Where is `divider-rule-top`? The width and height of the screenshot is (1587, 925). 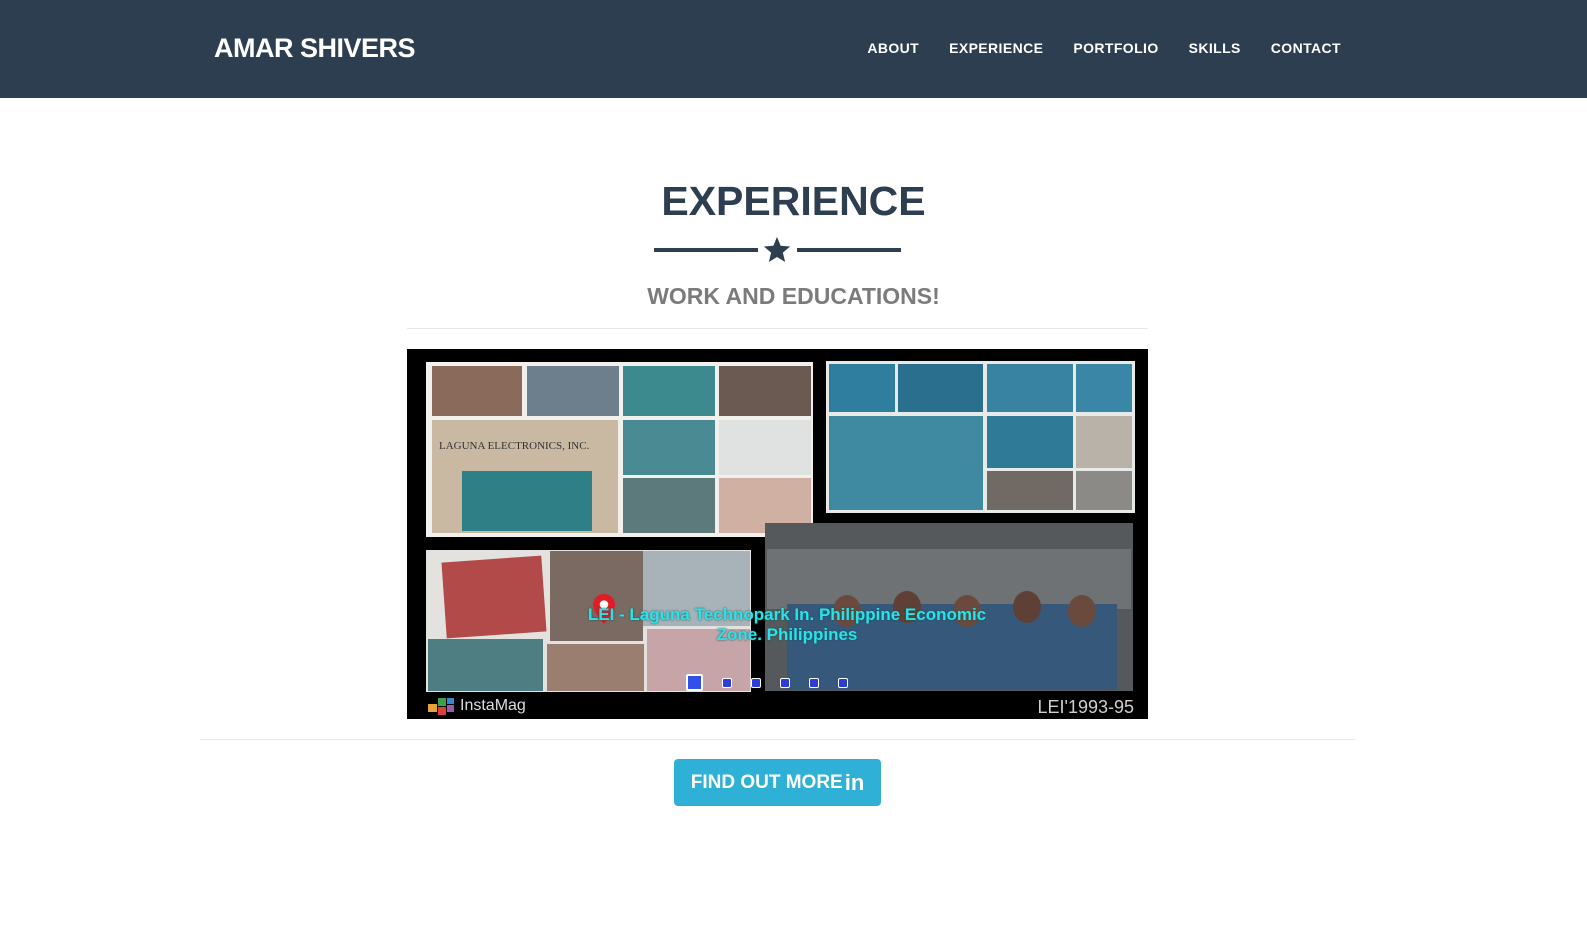
divider-rule-top is located at coordinates (777, 328).